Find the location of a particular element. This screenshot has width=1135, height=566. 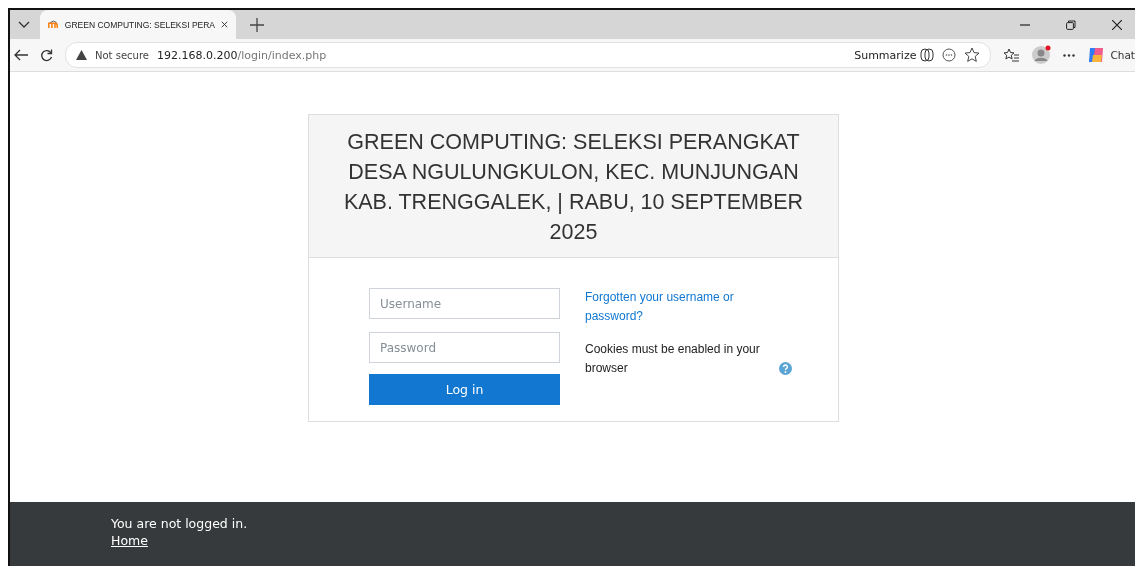

forgot-password-link: Forgotten your username or password? is located at coordinates (690, 307).